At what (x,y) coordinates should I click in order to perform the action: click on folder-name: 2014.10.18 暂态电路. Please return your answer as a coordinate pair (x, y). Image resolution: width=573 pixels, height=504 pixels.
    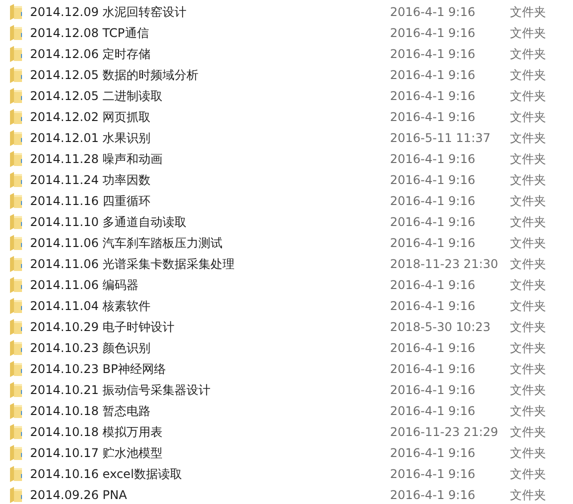
    Looking at the image, I should click on (210, 411).